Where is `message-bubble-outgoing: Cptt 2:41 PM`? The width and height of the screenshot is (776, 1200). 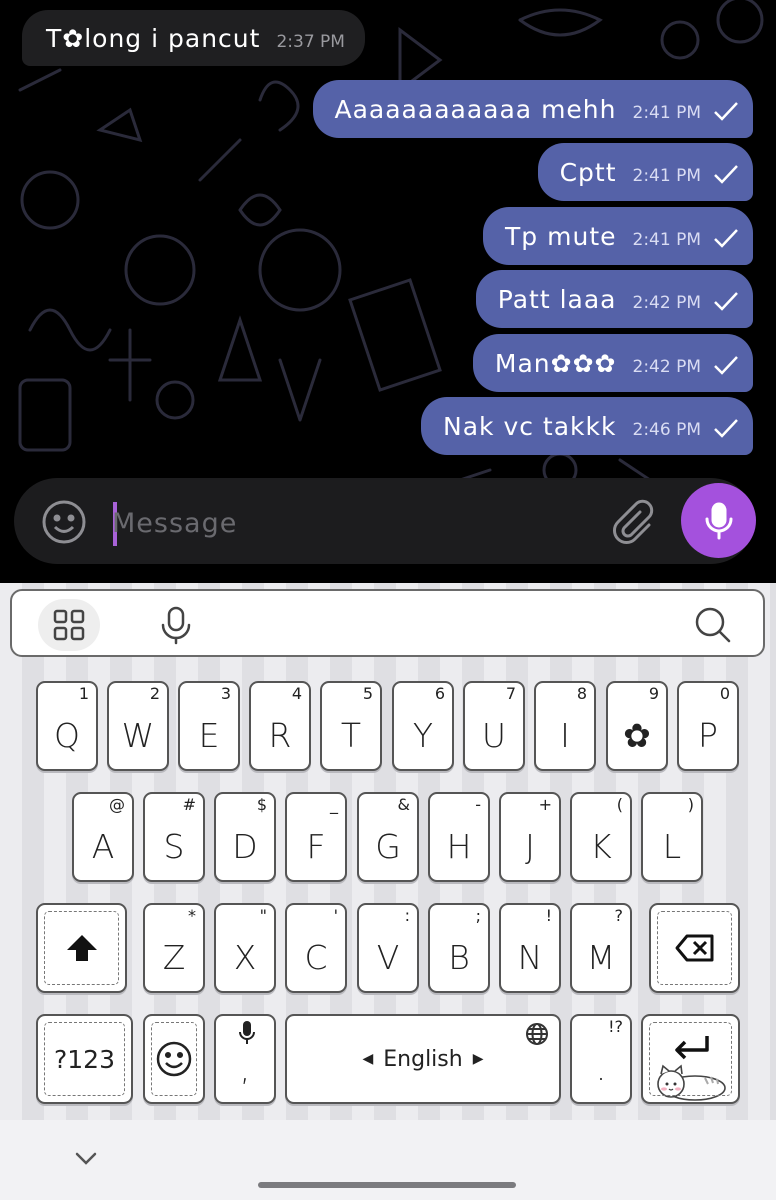
message-bubble-outgoing: Cptt 2:41 PM is located at coordinates (645, 172).